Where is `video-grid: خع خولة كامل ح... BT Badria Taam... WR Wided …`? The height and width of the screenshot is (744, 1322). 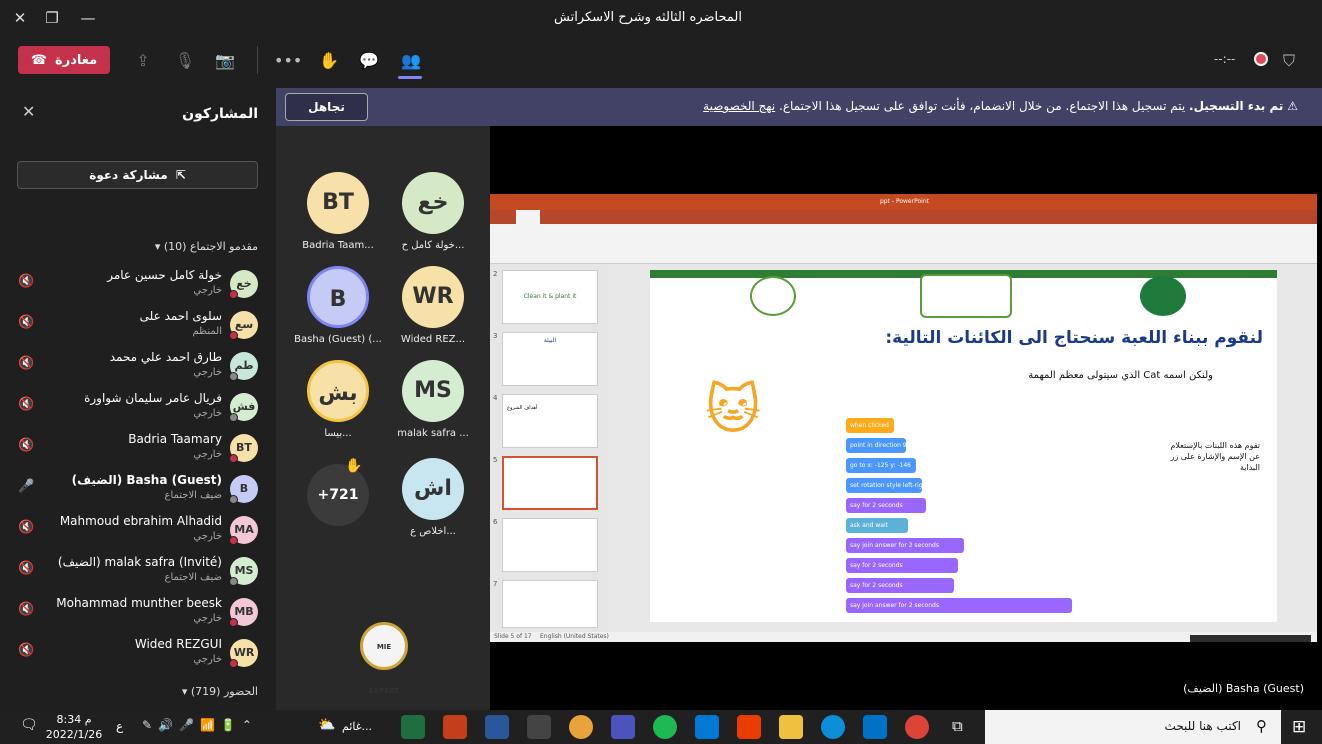 video-grid: خع خولة كامل ح... BT Badria Taam... WR Wided … is located at coordinates (383, 418).